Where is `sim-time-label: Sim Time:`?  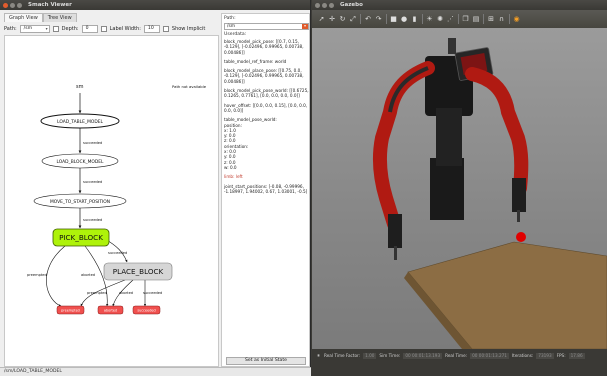 sim-time-label: Sim Time: is located at coordinates (390, 355).